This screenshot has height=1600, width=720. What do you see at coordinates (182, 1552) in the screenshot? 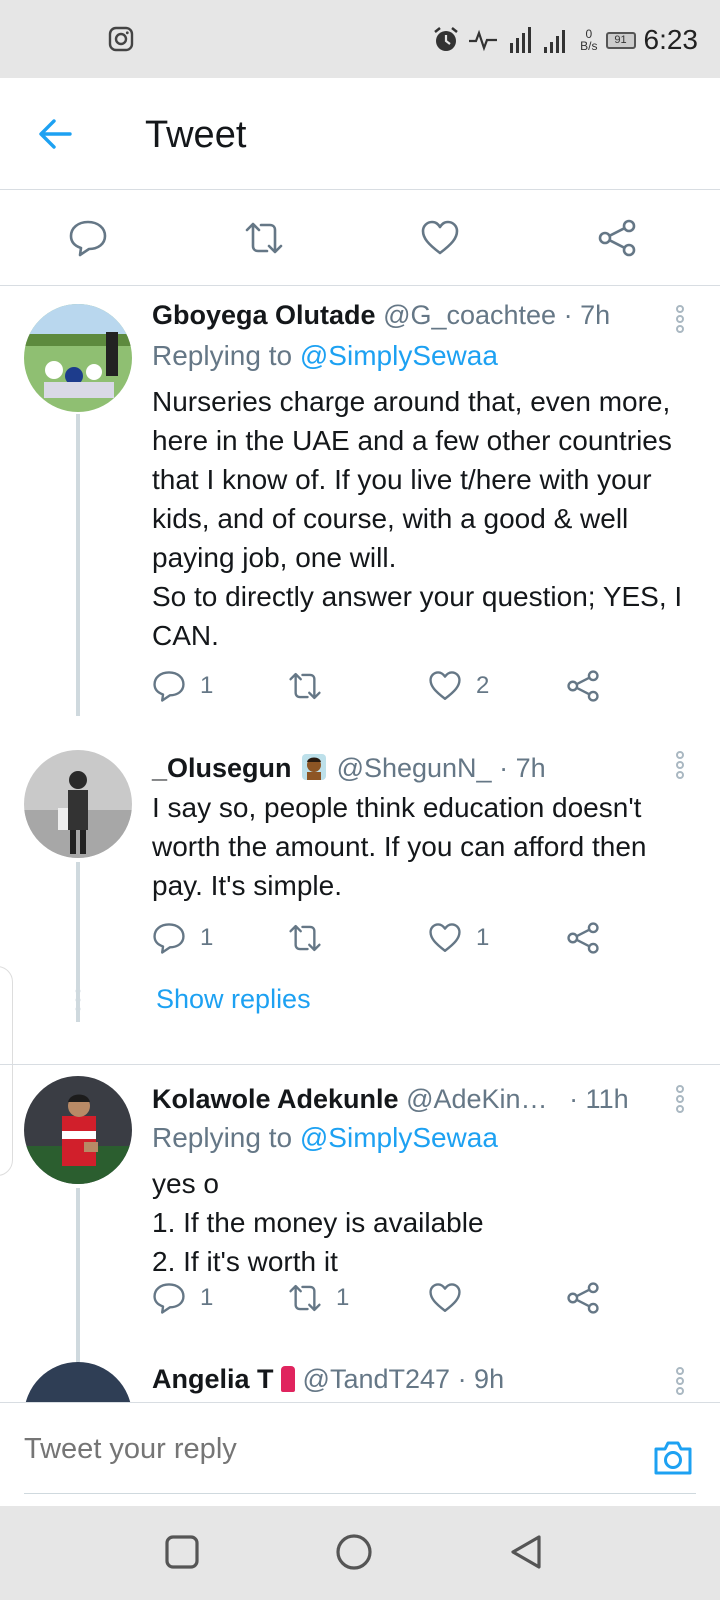
I see `recents-icon` at bounding box center [182, 1552].